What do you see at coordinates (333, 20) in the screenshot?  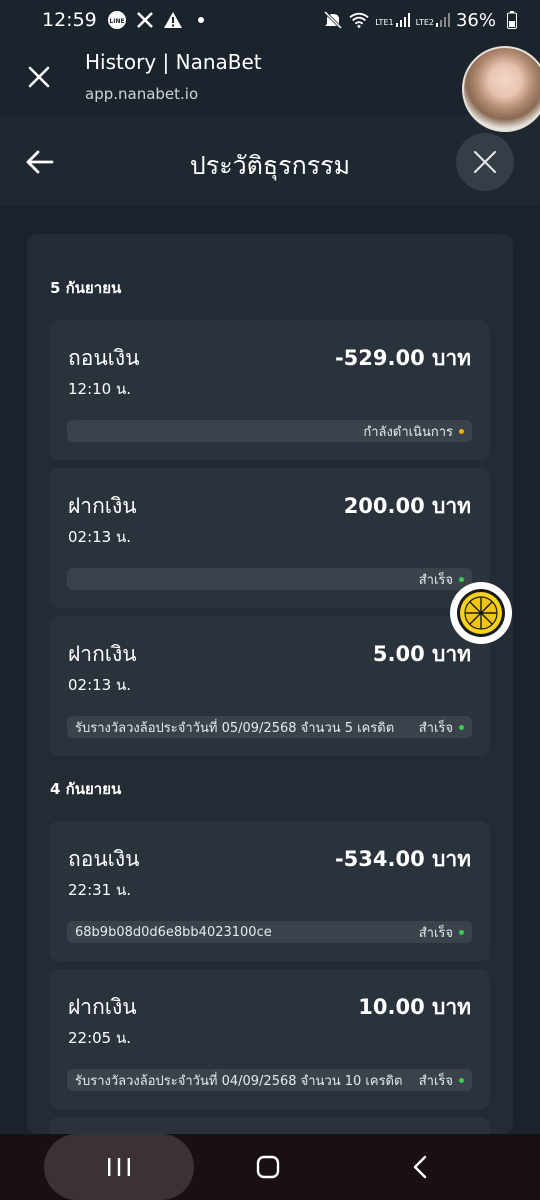 I see `mute-icon` at bounding box center [333, 20].